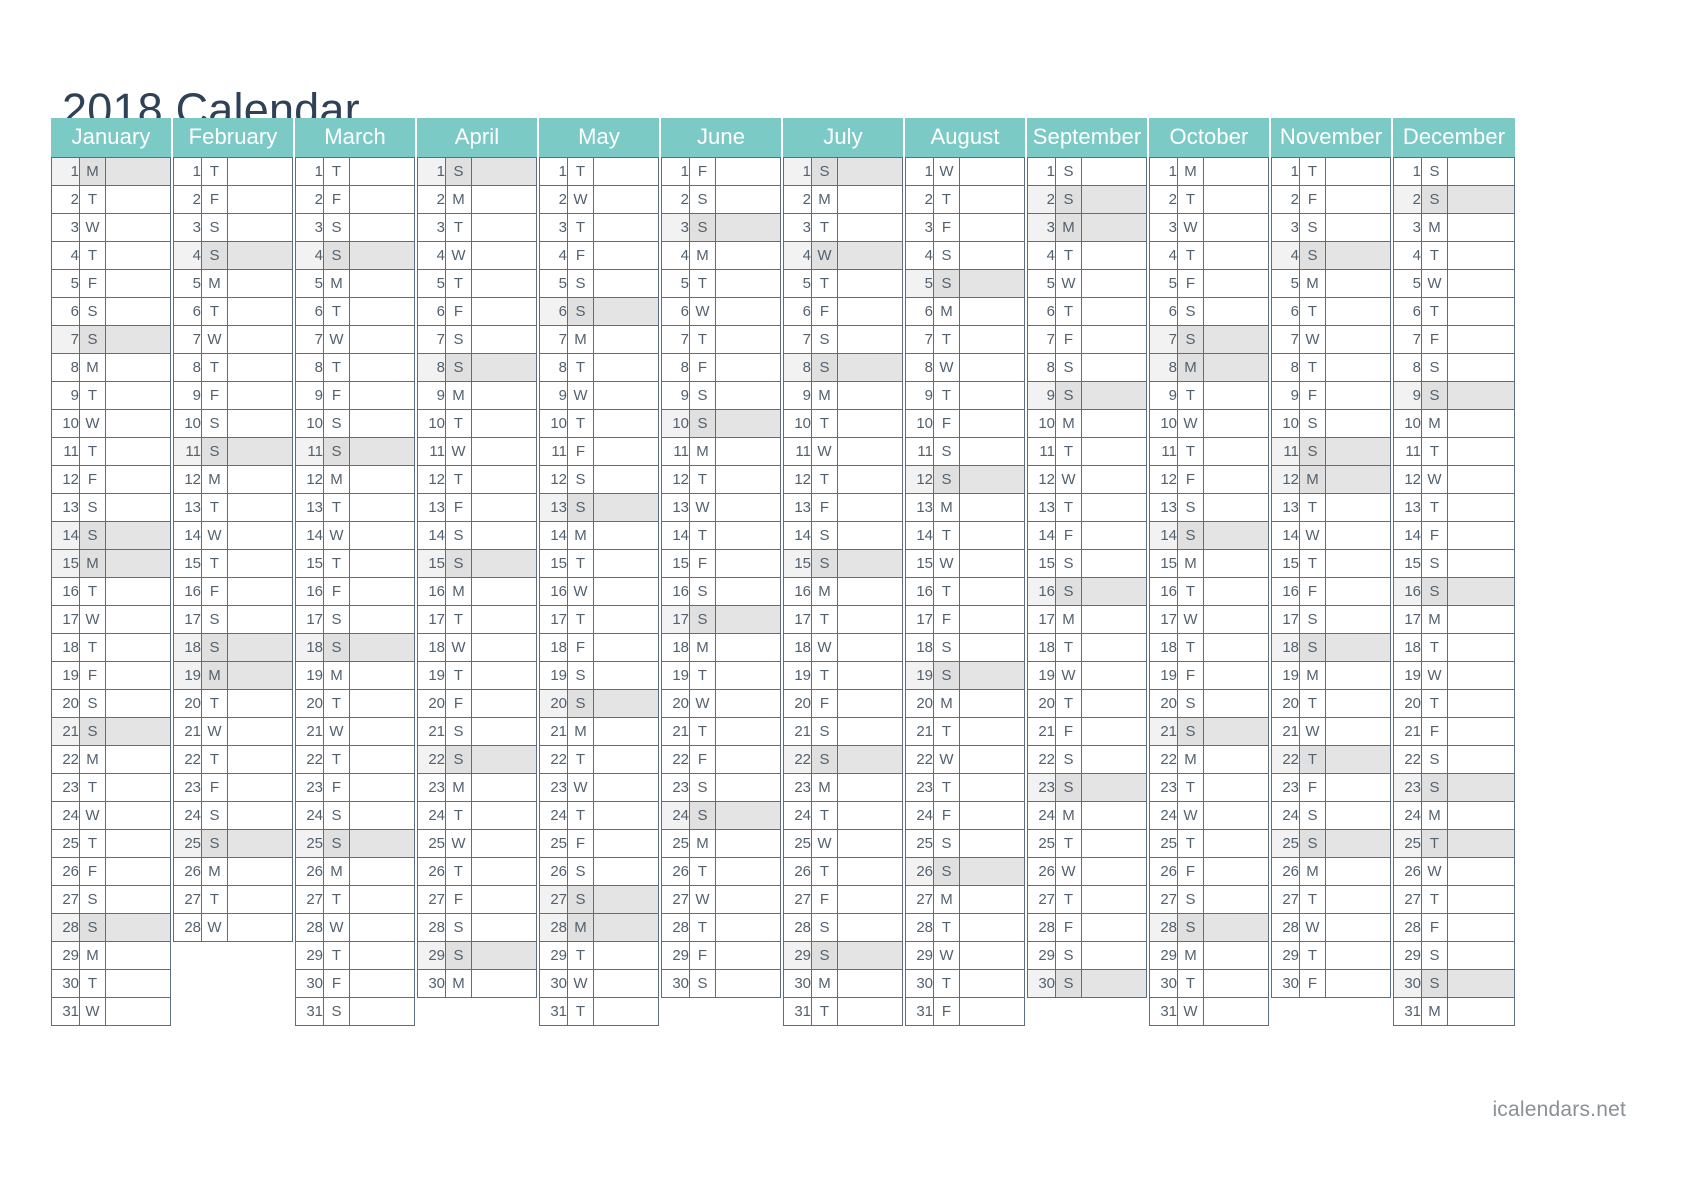 This screenshot has height=1190, width=1684. Describe the element at coordinates (843, 311) in the screenshot. I see `day-row: 6F` at that location.